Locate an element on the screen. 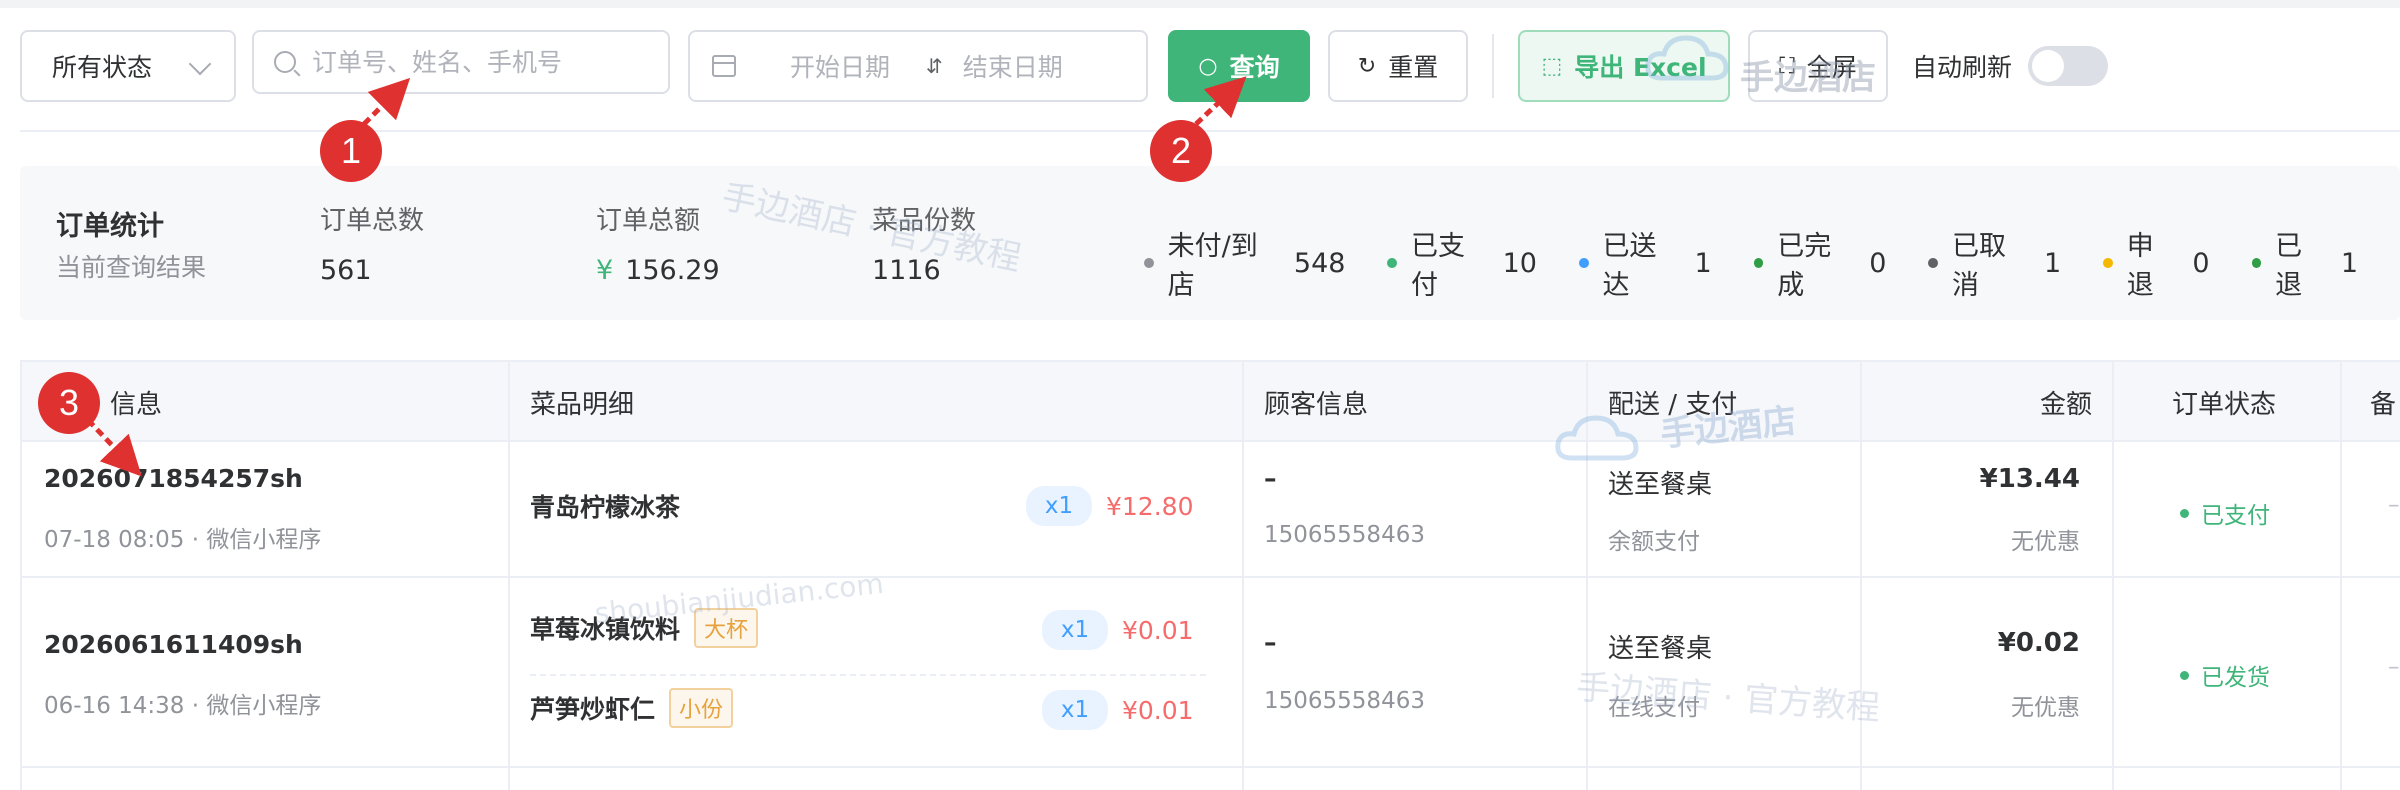 Image resolution: width=2400 pixels, height=790 pixels. annotation-badge: 2 is located at coordinates (1181, 151).